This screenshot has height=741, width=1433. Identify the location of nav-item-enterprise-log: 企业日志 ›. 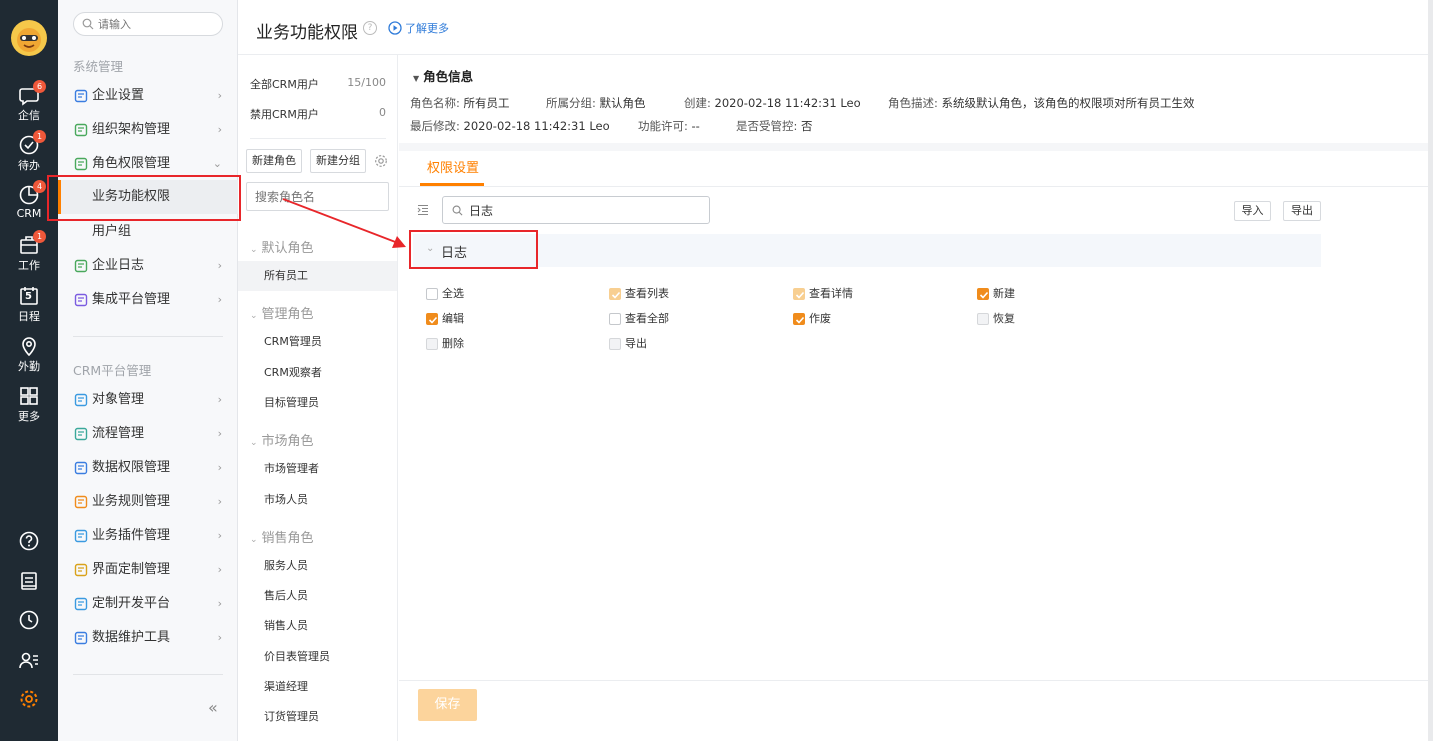
(148, 266).